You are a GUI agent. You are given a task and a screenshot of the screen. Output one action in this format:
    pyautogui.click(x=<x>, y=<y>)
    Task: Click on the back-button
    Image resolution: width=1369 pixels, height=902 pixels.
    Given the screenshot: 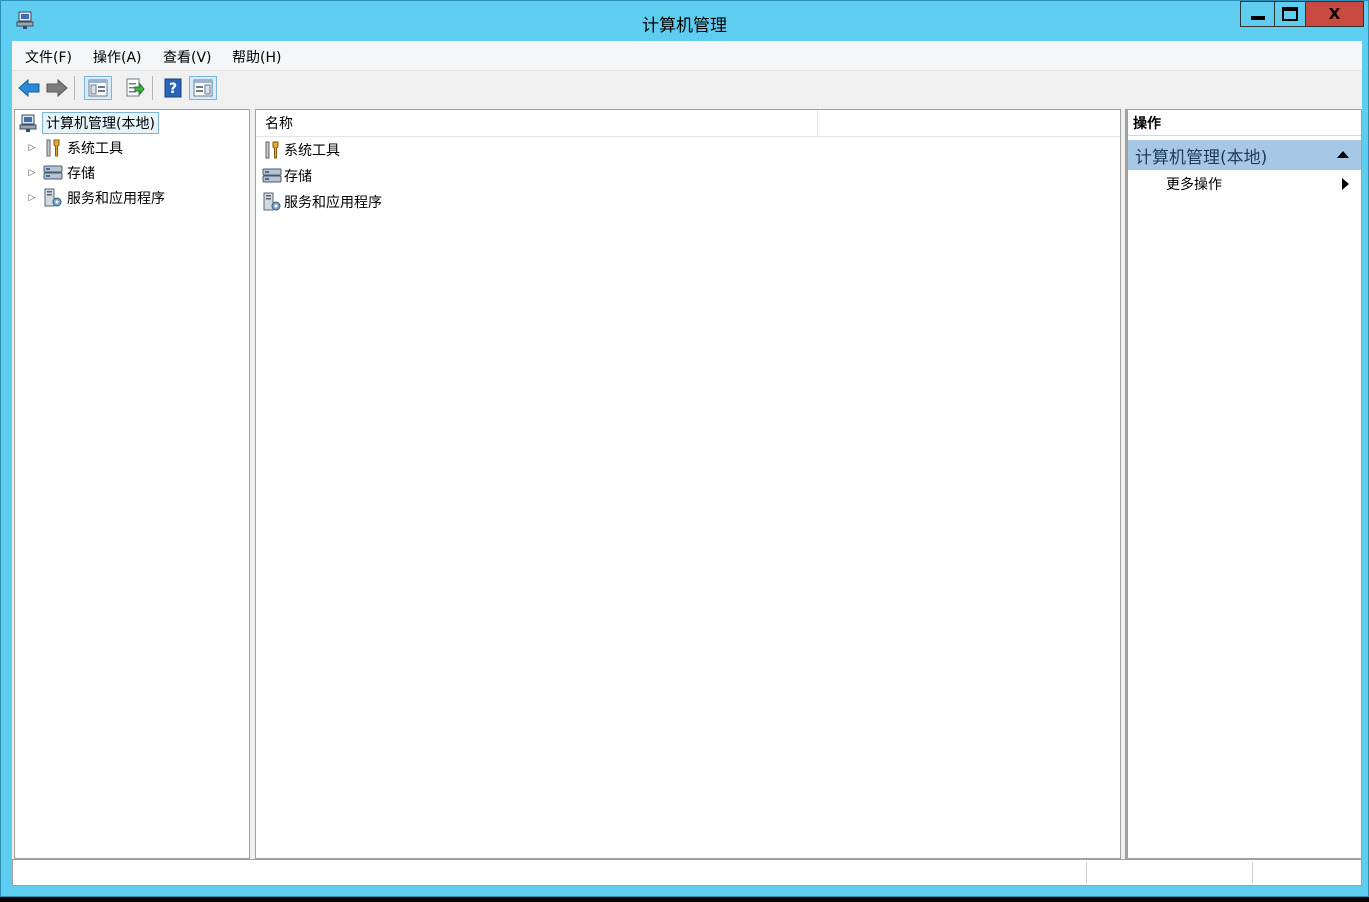 What is the action you would take?
    pyautogui.click(x=29, y=88)
    